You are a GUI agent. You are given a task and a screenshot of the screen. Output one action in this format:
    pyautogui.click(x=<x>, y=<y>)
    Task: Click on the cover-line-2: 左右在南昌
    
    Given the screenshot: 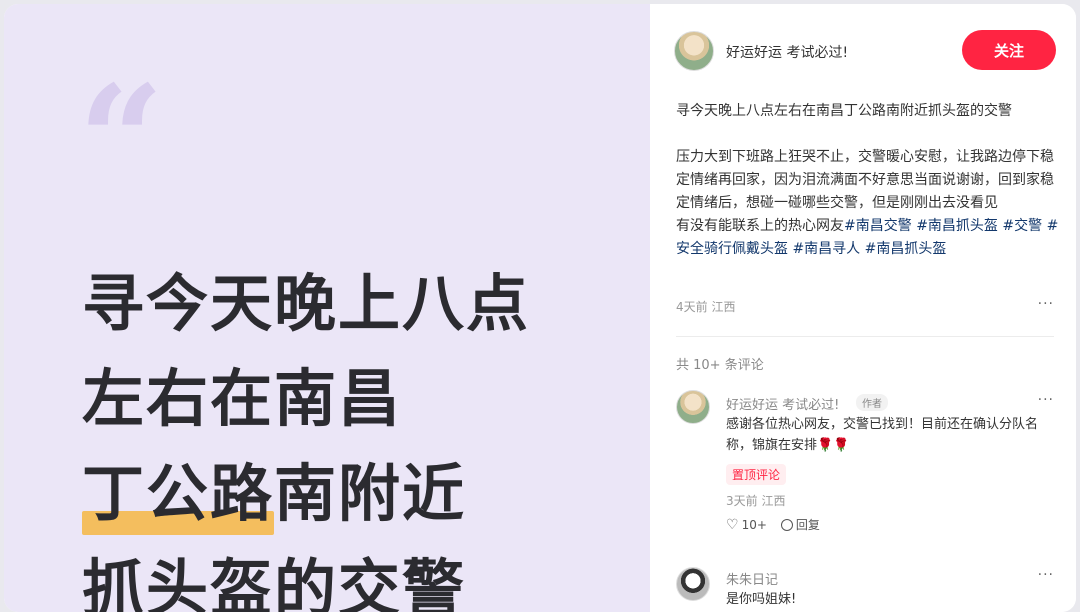 What is the action you would take?
    pyautogui.click(x=242, y=398)
    